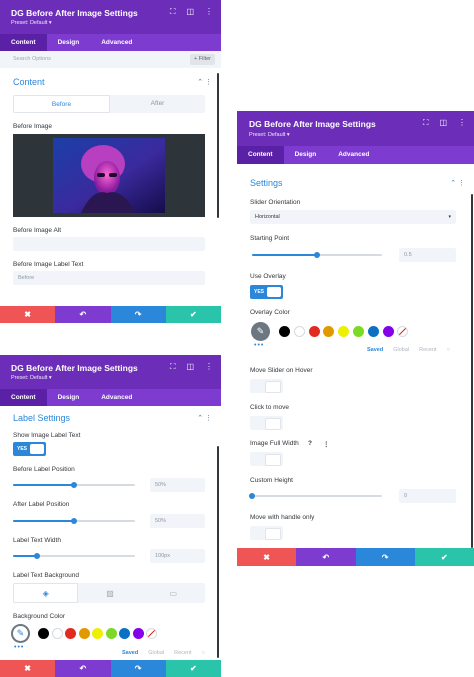 Image resolution: width=474 pixels, height=677 pixels. I want to click on before-image-alt-field, so click(109, 244).